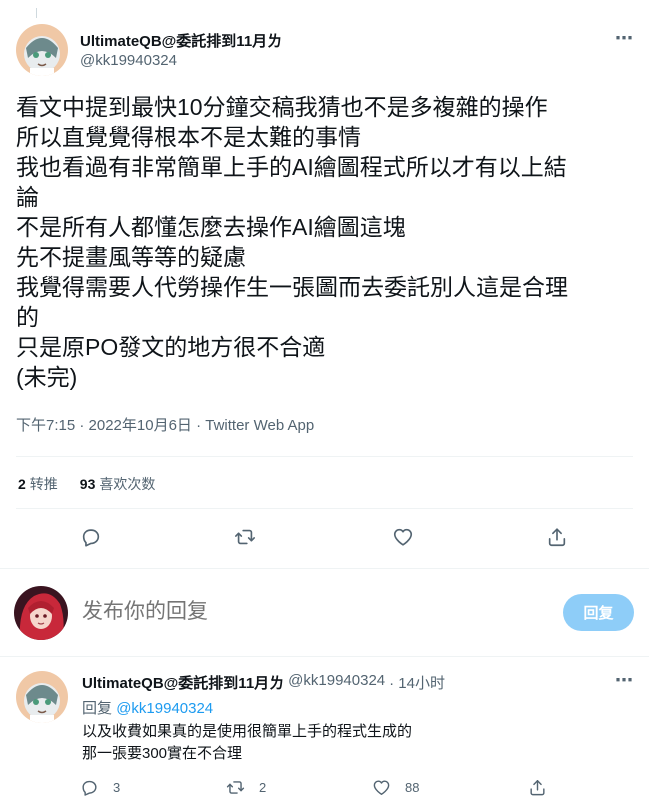 This screenshot has height=807, width=649. Describe the element at coordinates (164, 708) in the screenshot. I see `replying-to-handle: @kk19940324` at that location.